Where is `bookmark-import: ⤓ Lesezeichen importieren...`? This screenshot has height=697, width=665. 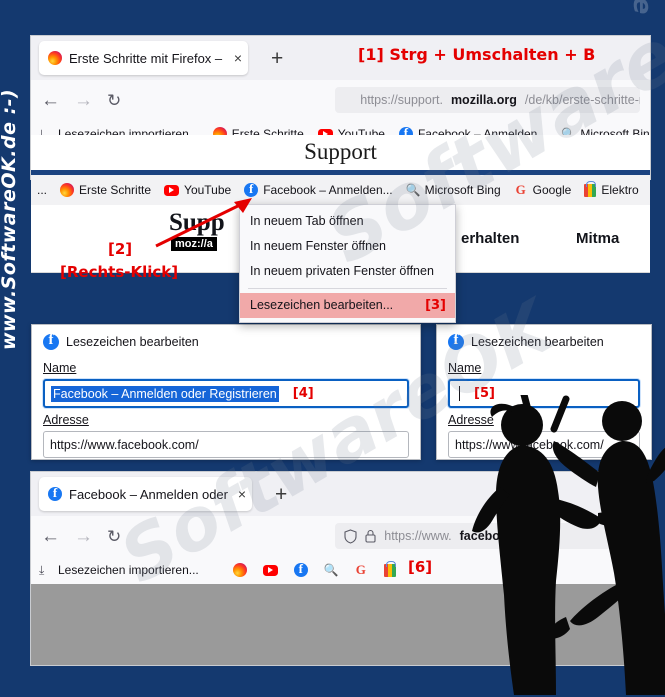
bookmark-import: ⤓ Lesezeichen importieren... is located at coordinates (119, 570).